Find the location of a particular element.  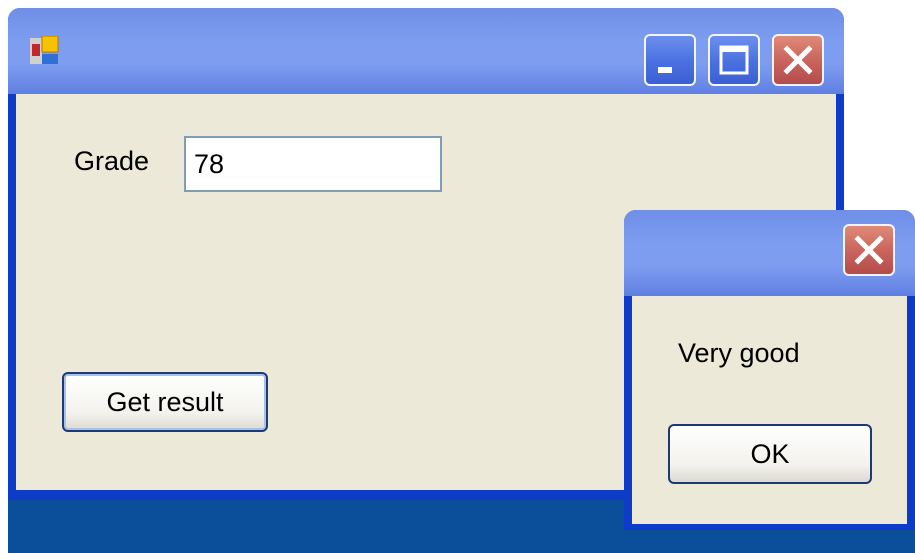

main-titlebar is located at coordinates (426, 51).